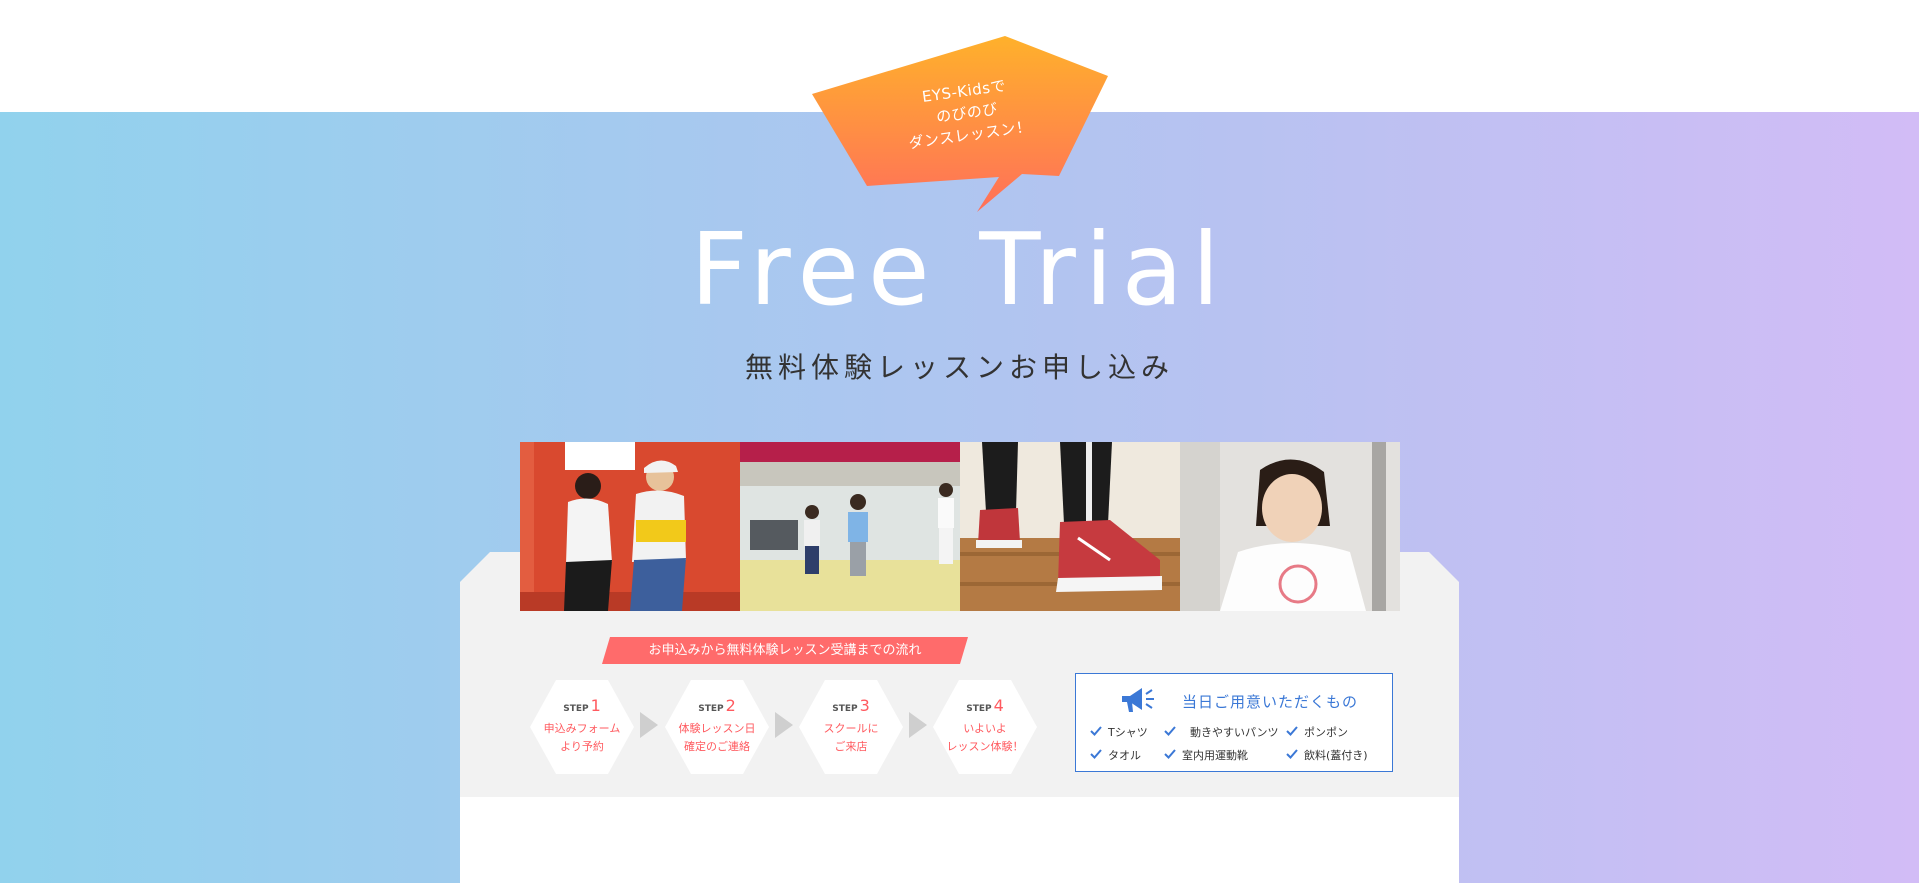  I want to click on item-1: 動きやすいパンツ, so click(1234, 732).